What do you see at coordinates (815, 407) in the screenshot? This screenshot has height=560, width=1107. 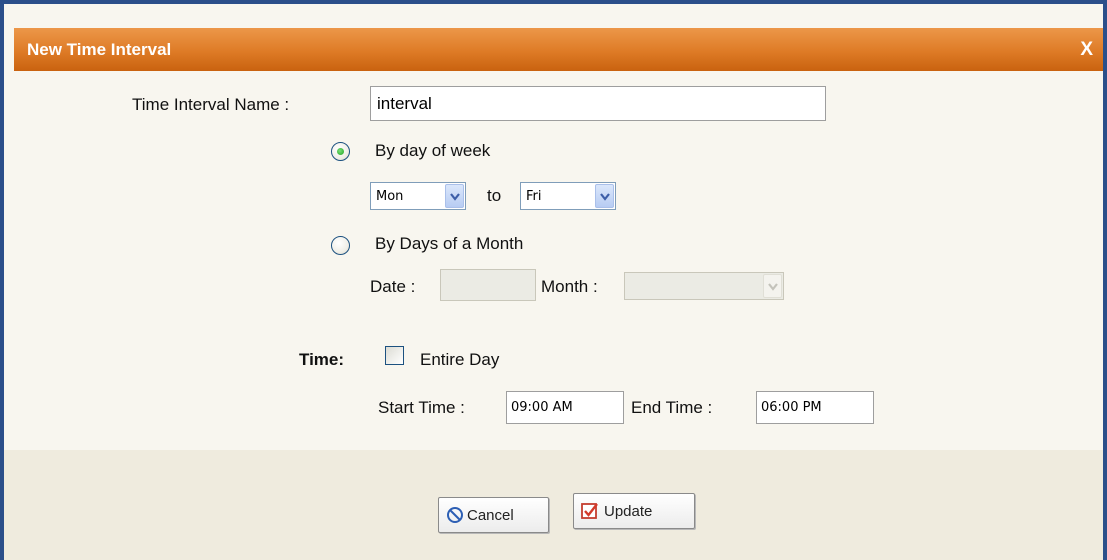 I see `end-time-input` at bounding box center [815, 407].